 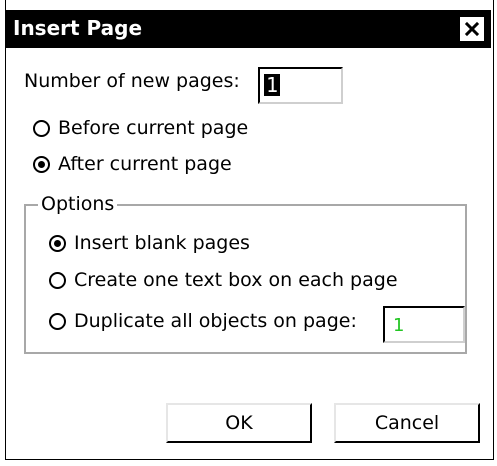 I want to click on close-button, so click(x=472, y=29).